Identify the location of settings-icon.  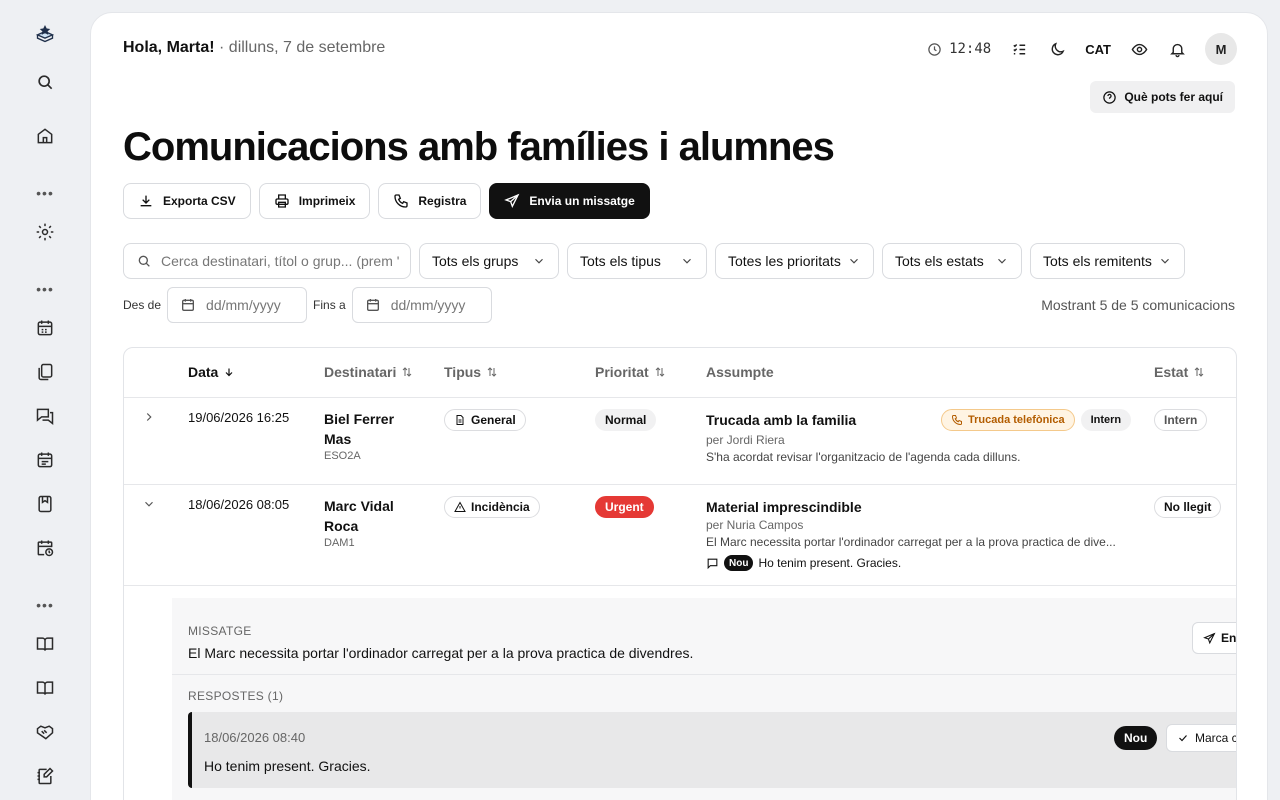
(45, 232).